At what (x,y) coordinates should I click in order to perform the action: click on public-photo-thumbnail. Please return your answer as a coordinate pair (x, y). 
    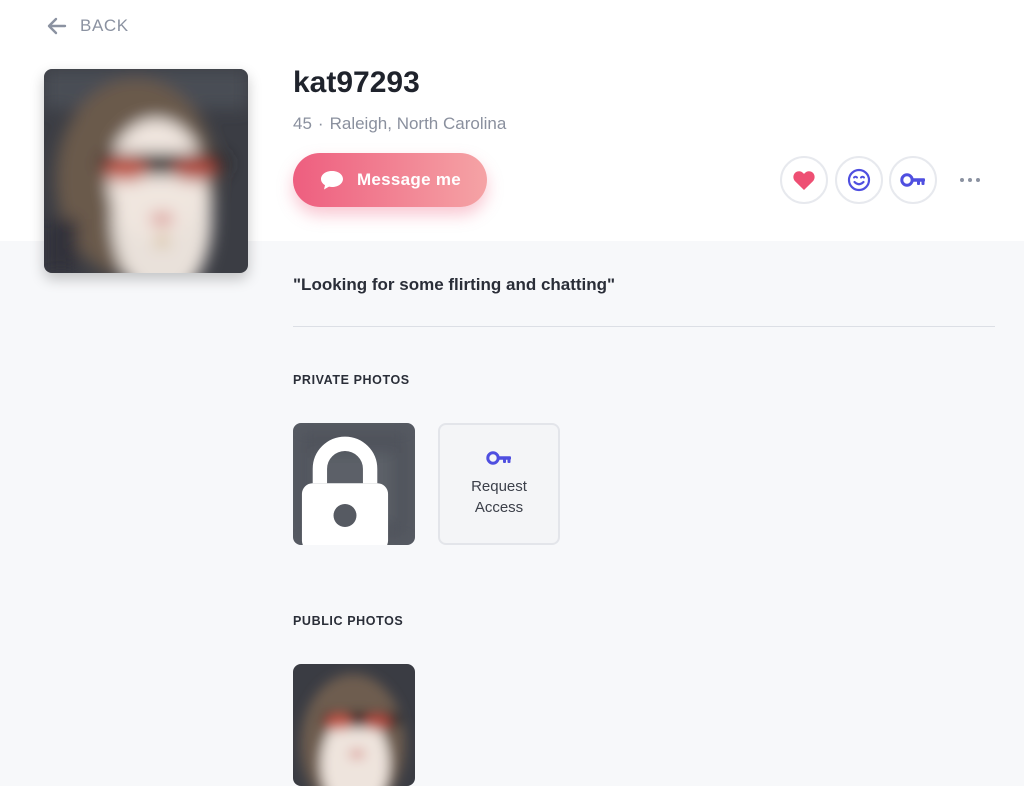
    Looking at the image, I should click on (354, 725).